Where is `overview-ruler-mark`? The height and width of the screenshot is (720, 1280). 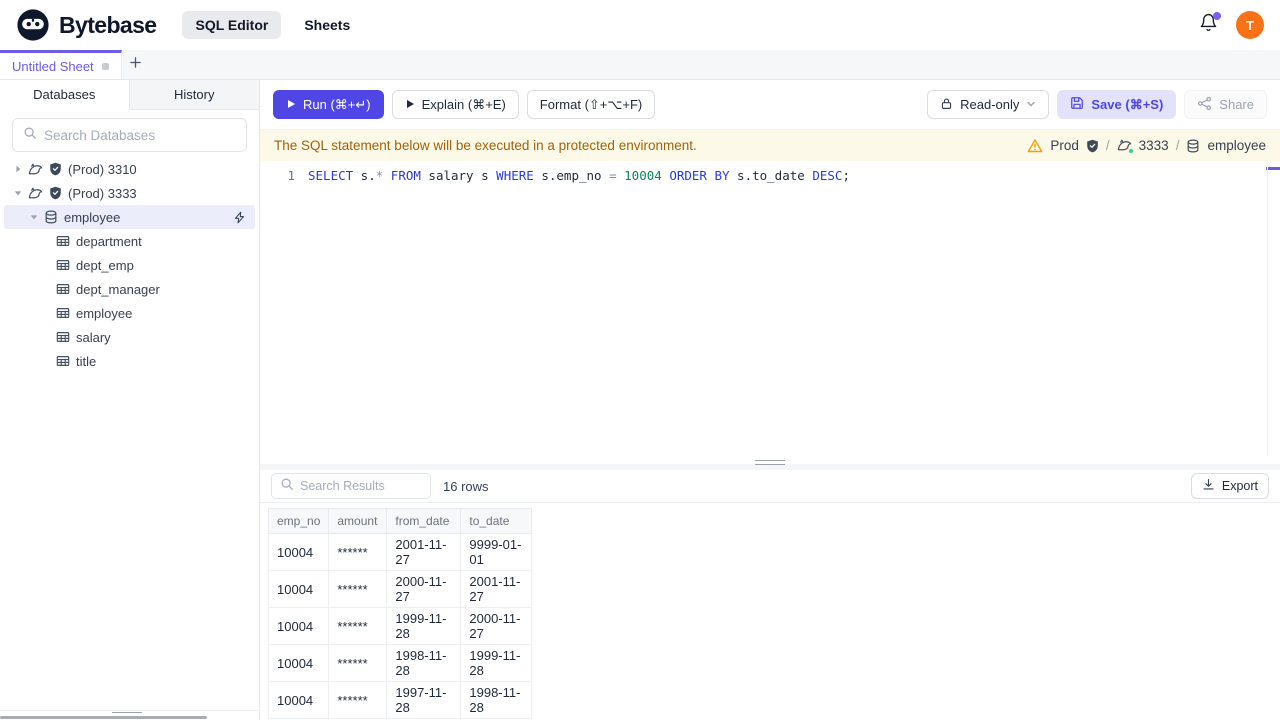 overview-ruler-mark is located at coordinates (1273, 168).